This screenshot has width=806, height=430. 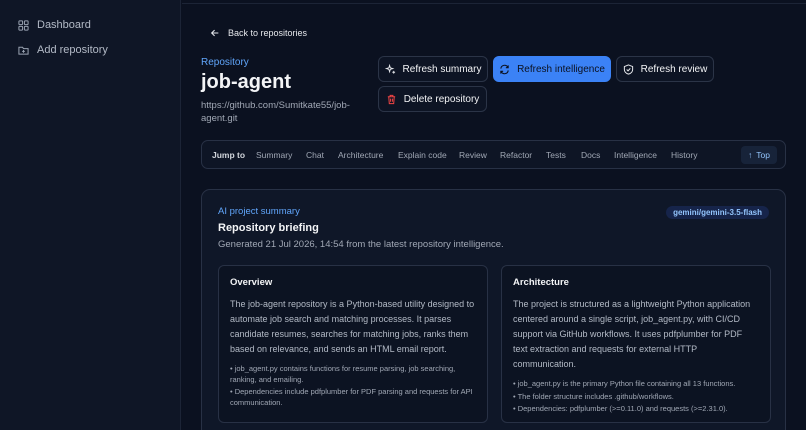 What do you see at coordinates (750, 155) in the screenshot?
I see `arrow-up-icon: ↑` at bounding box center [750, 155].